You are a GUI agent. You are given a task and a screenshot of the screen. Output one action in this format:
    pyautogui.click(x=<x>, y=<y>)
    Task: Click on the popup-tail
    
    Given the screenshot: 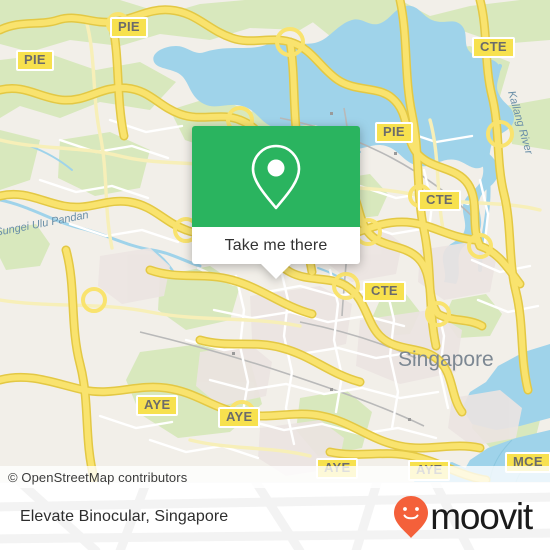 What is the action you would take?
    pyautogui.click(x=276, y=271)
    